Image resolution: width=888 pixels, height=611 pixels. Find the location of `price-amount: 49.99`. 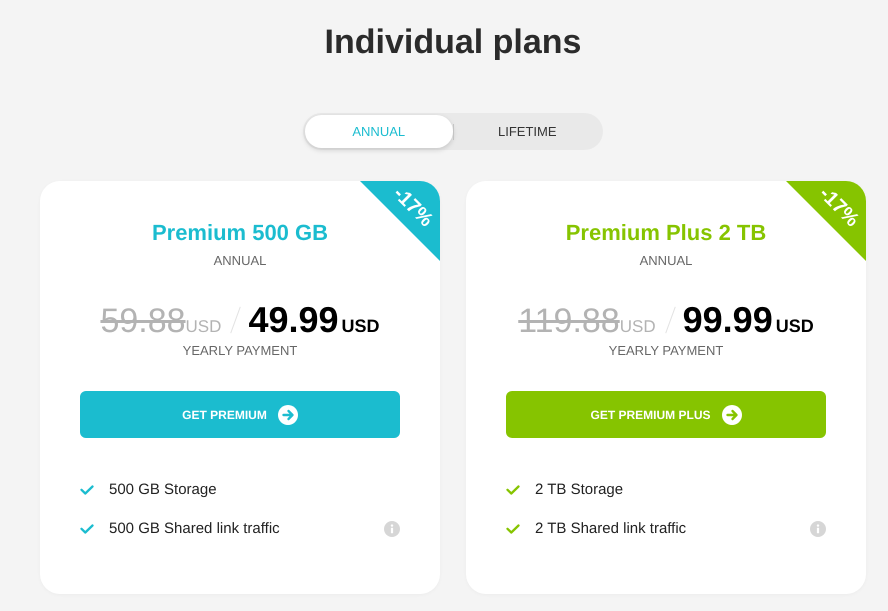

price-amount: 49.99 is located at coordinates (293, 320).